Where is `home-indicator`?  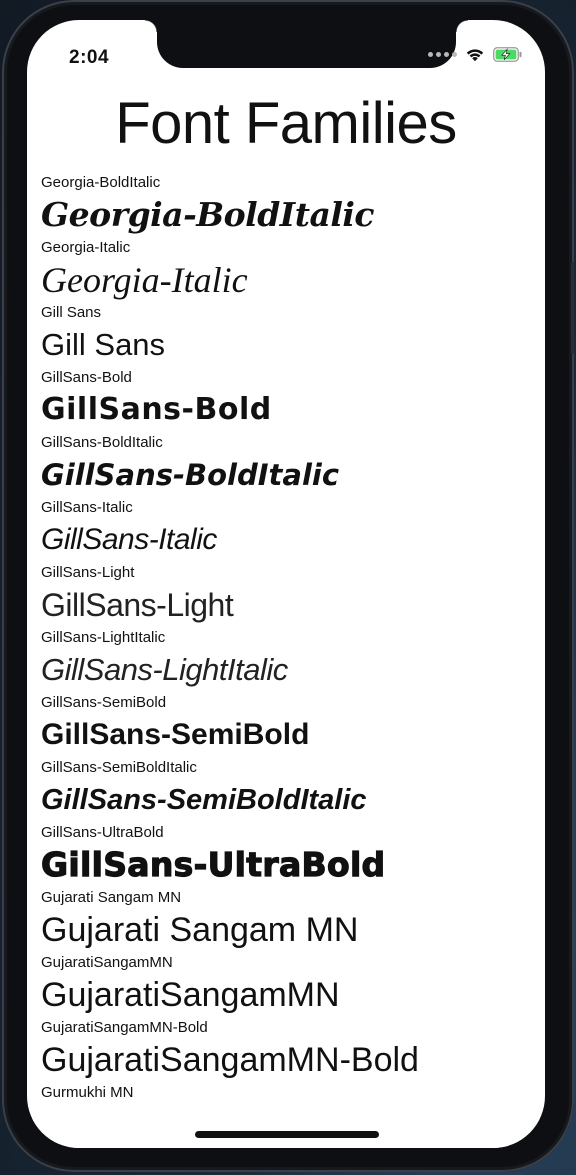 home-indicator is located at coordinates (287, 1134).